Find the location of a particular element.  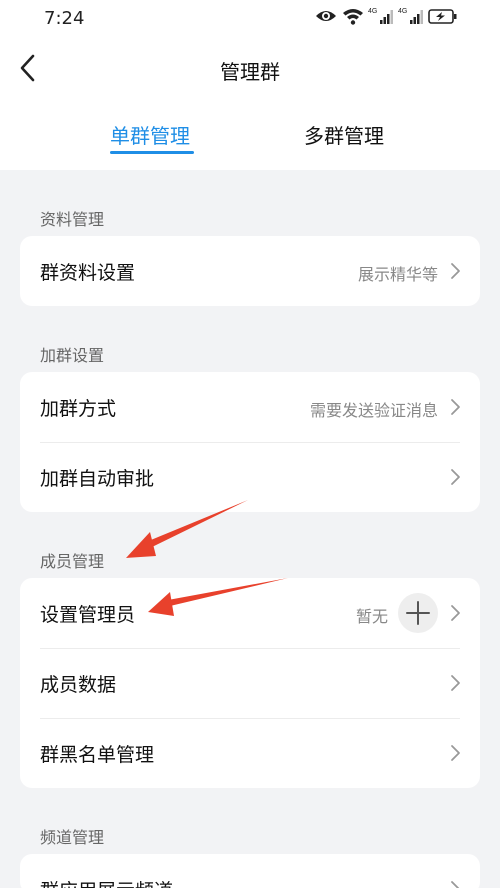

tab-single-group: 单群管理 is located at coordinates (150, 134).